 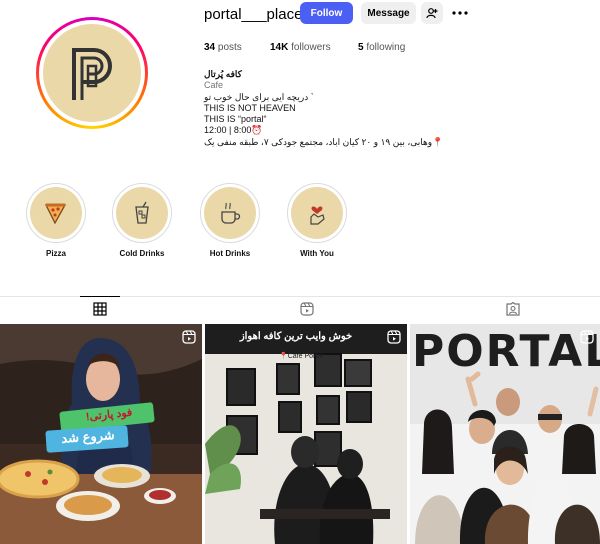 I want to click on heart-hand-icon, so click(x=317, y=215).